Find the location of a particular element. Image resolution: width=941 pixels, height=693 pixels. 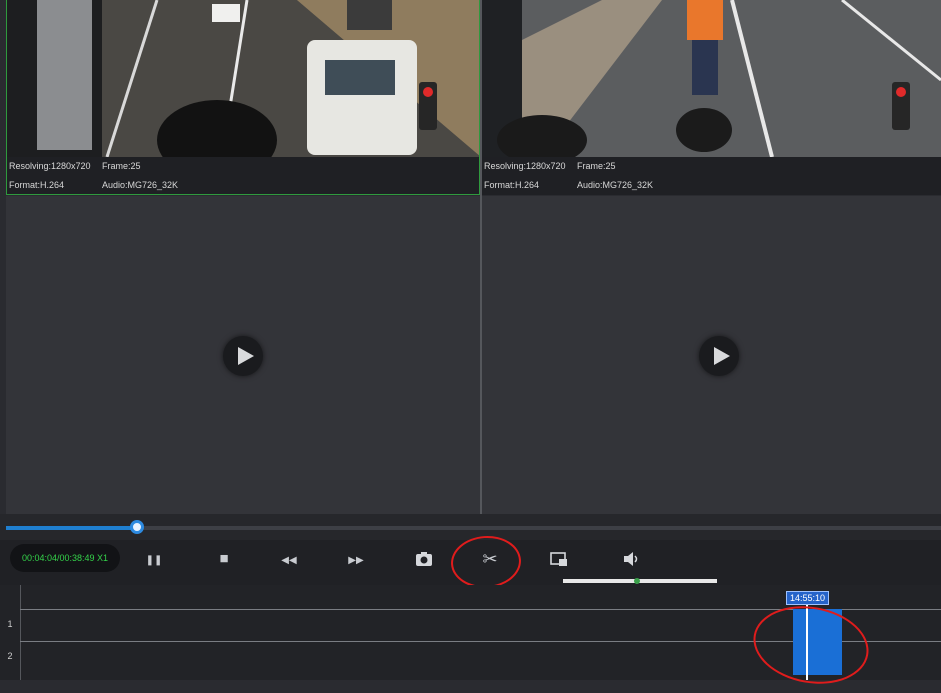

snapshot-button is located at coordinates (424, 559).